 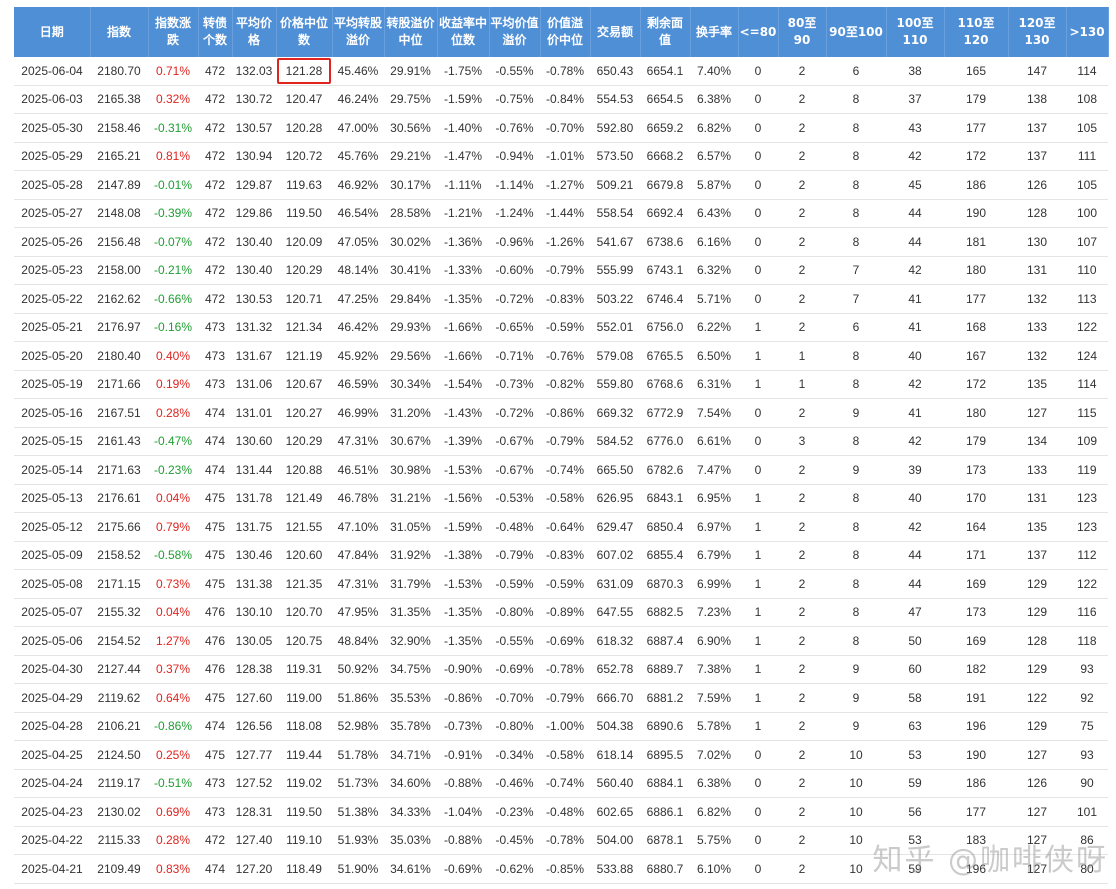 I want to click on table-cell: 59, so click(x=915, y=783).